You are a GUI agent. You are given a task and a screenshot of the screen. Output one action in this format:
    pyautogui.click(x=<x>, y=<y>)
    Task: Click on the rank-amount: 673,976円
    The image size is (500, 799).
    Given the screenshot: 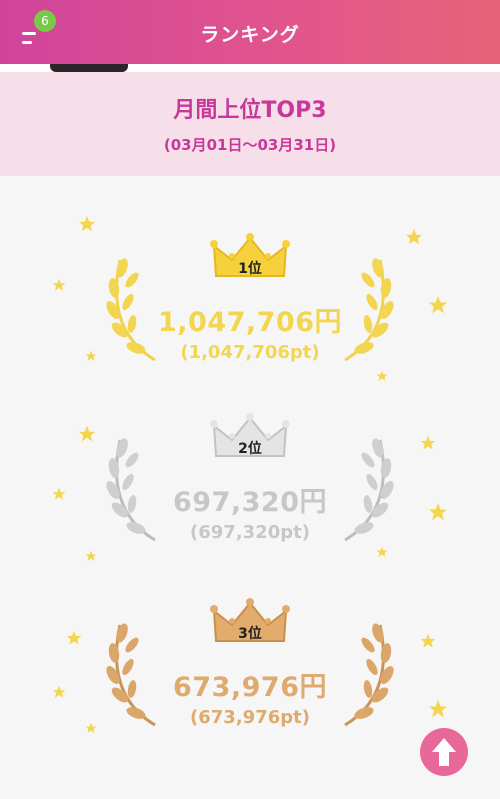 What is the action you would take?
    pyautogui.click(x=250, y=687)
    